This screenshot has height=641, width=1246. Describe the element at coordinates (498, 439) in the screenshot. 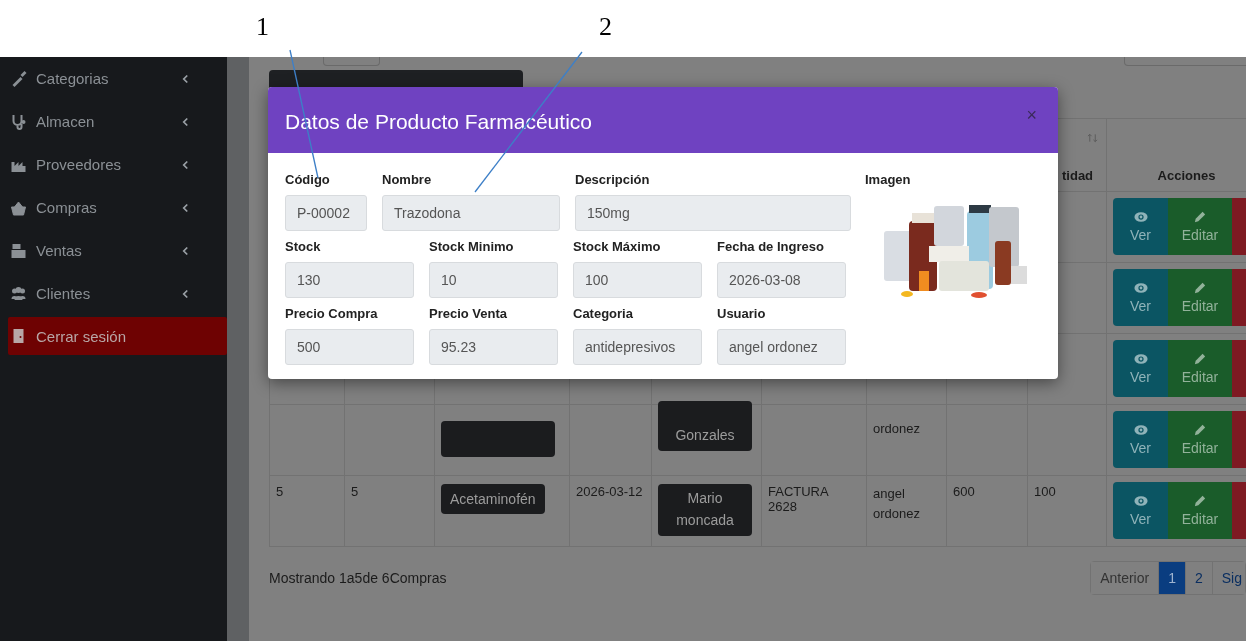

I see `product-button` at that location.